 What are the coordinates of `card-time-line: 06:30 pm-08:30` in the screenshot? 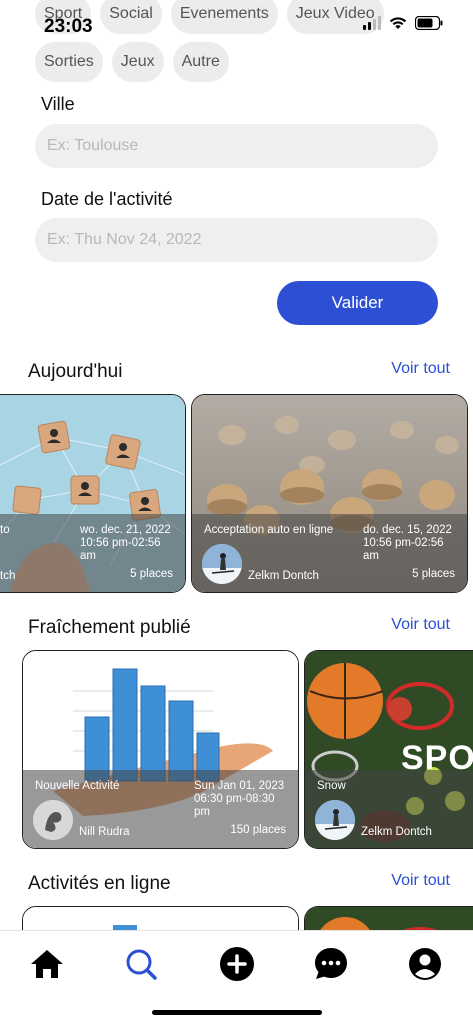 It's located at (234, 799).